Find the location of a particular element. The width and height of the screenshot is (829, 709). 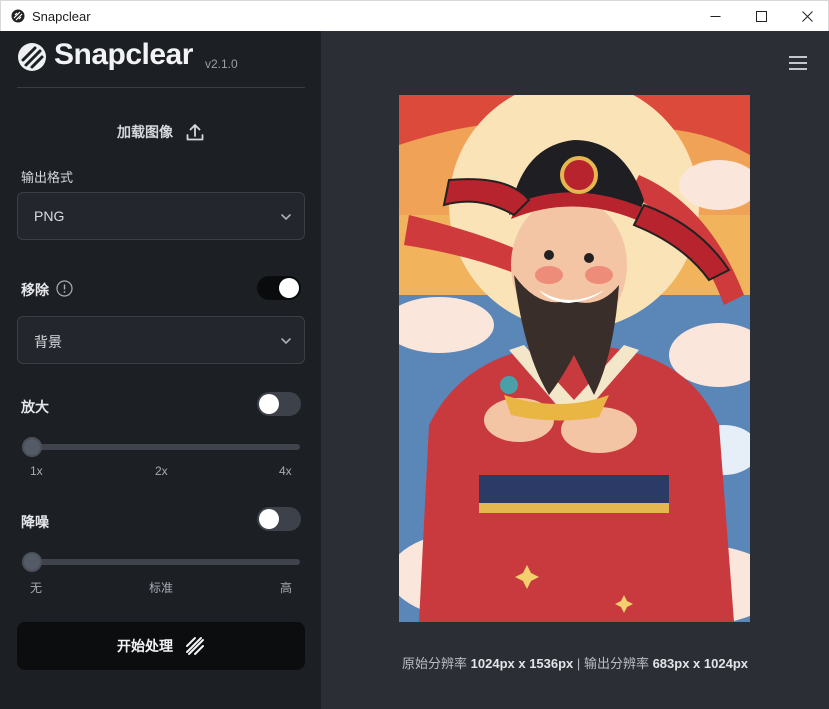

denoise-tick-high: 高 is located at coordinates (286, 588).